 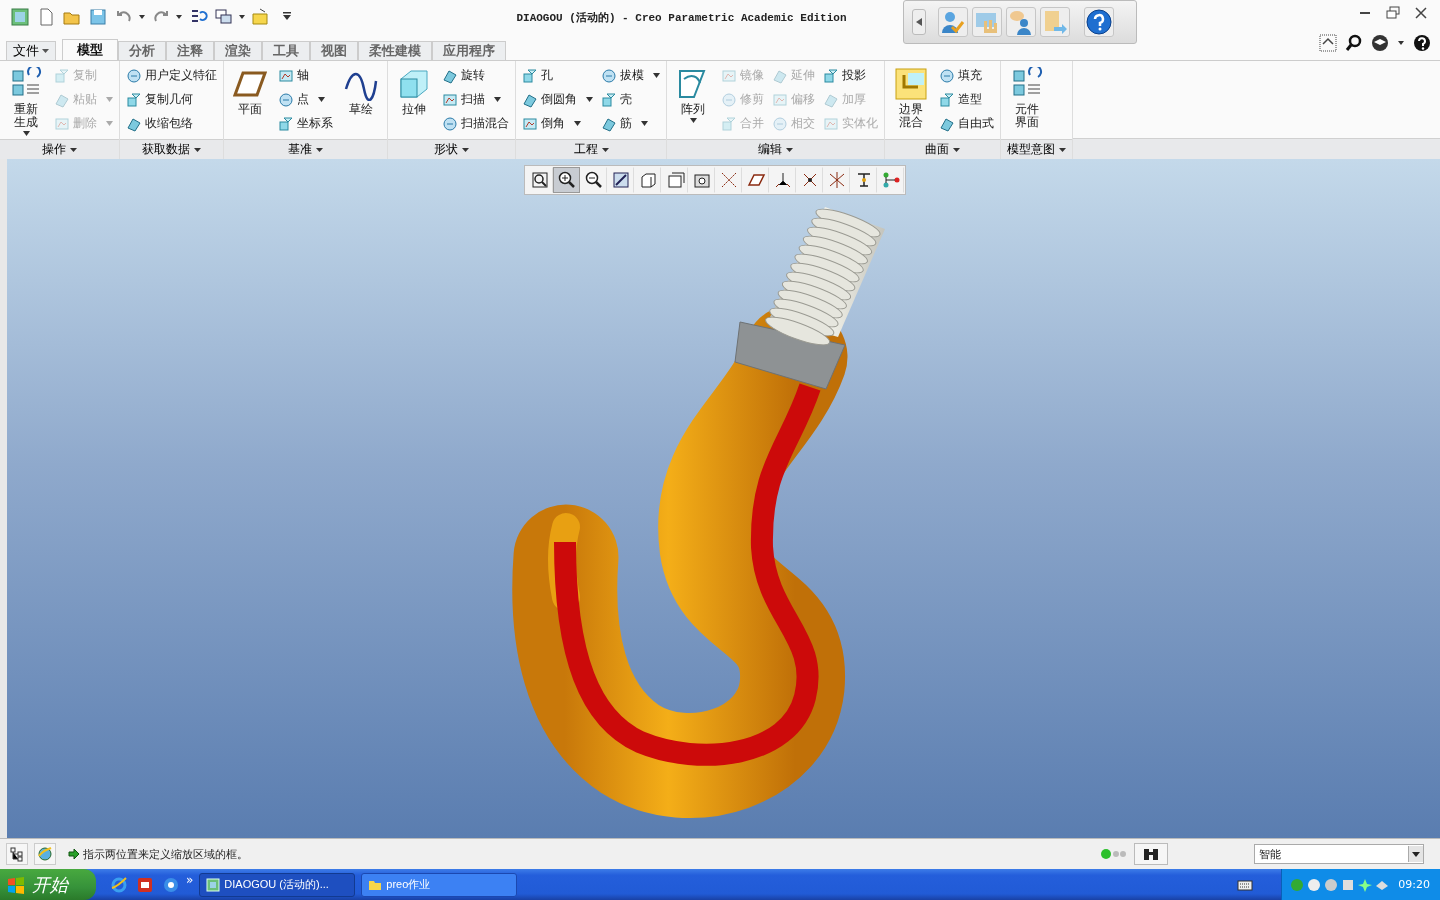 I want to click on ribbon-button: 投影, so click(x=850, y=75).